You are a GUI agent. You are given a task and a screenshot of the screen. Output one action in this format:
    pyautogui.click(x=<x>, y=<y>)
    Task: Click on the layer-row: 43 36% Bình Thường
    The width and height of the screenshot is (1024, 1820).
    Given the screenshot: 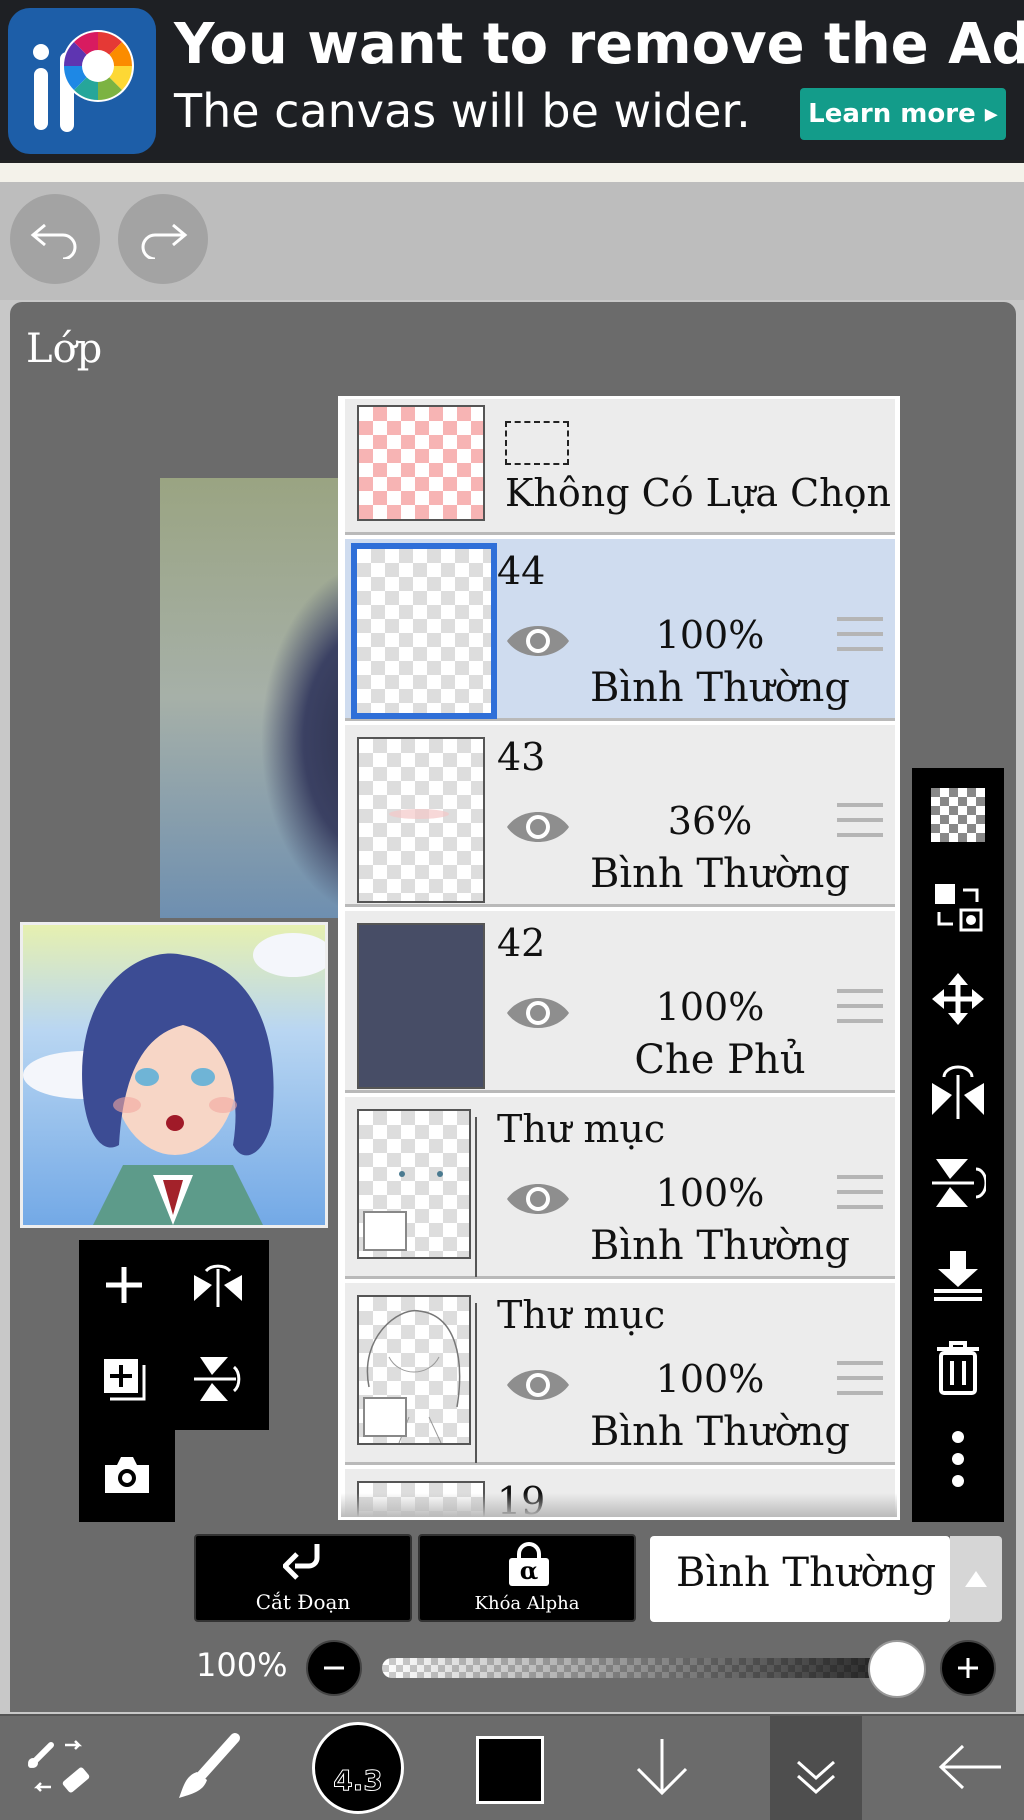 What is the action you would take?
    pyautogui.click(x=620, y=816)
    